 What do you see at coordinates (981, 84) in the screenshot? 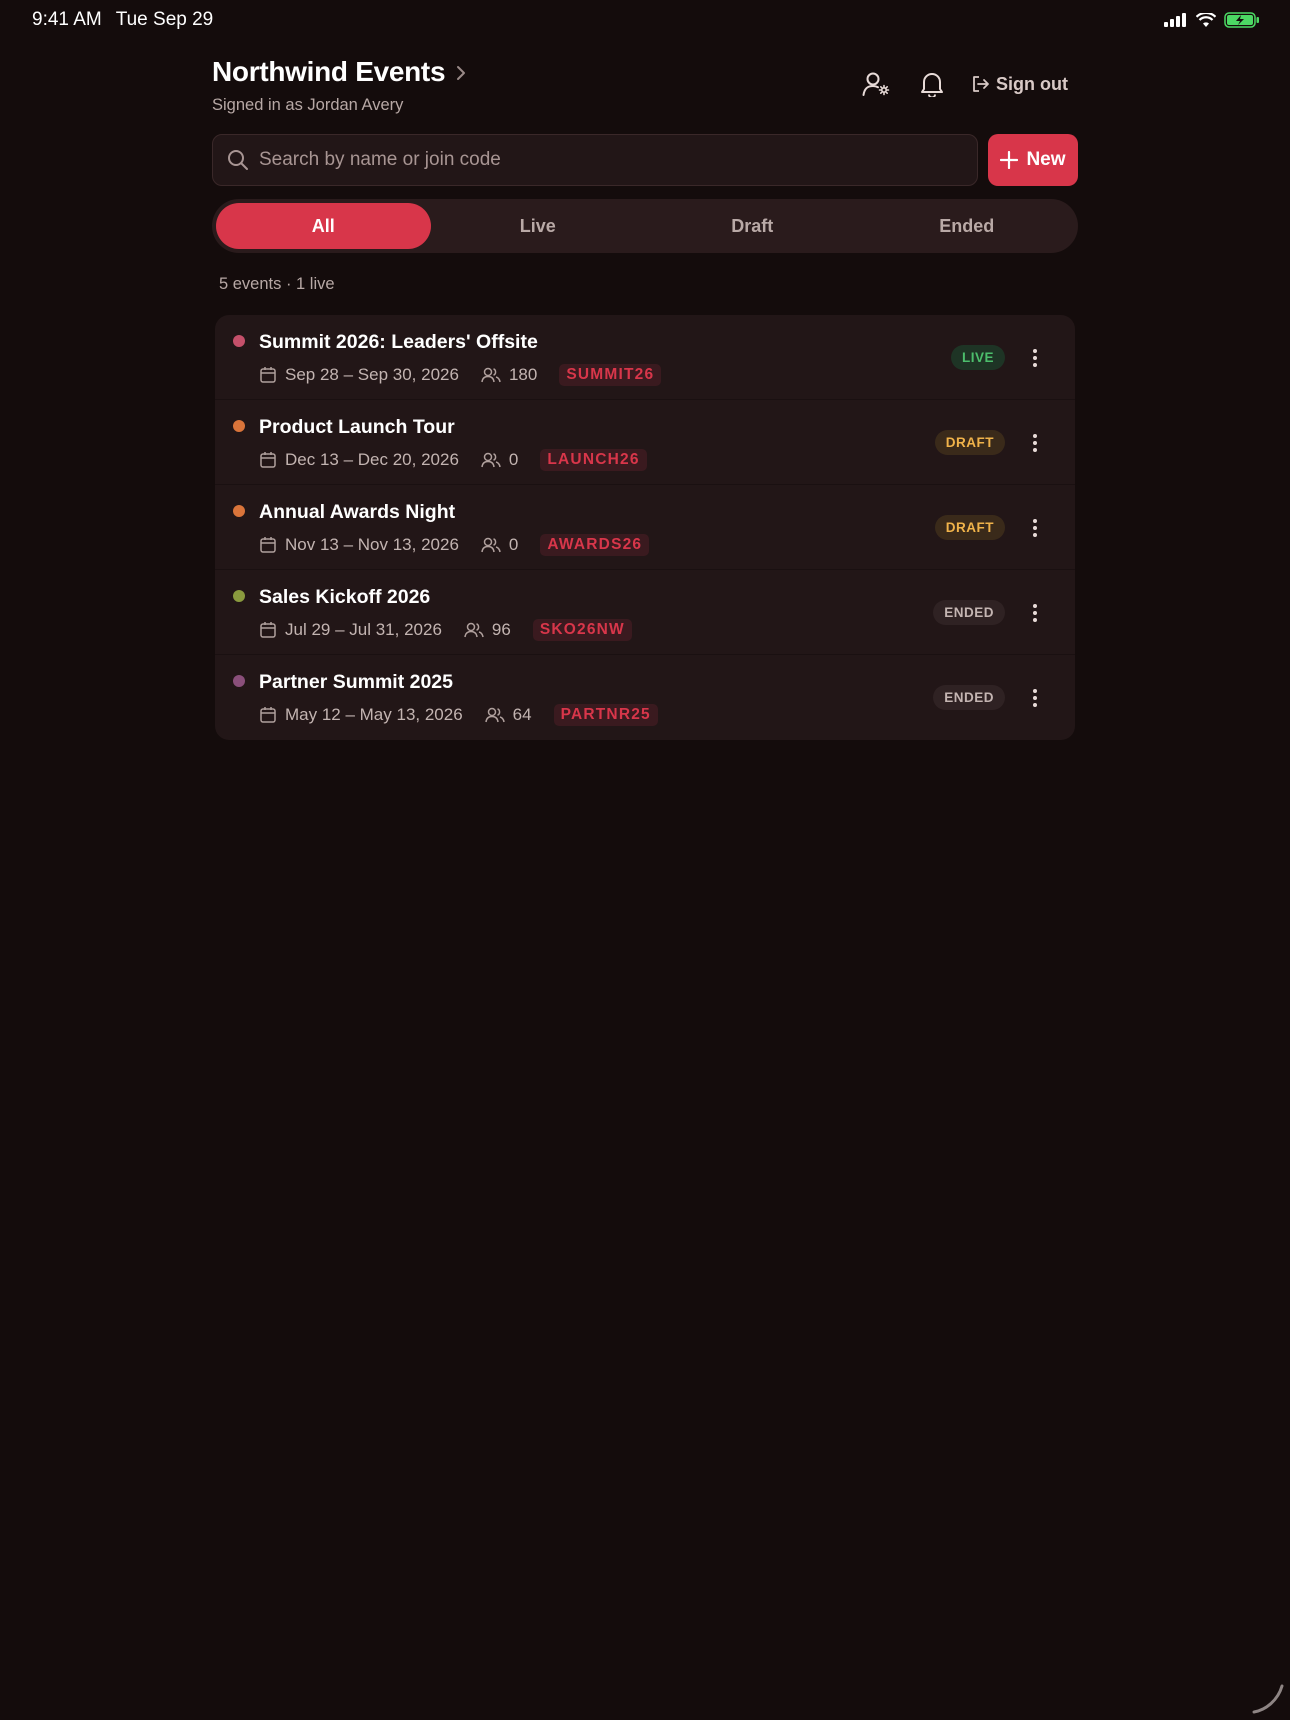
I see `sign-out-icon` at bounding box center [981, 84].